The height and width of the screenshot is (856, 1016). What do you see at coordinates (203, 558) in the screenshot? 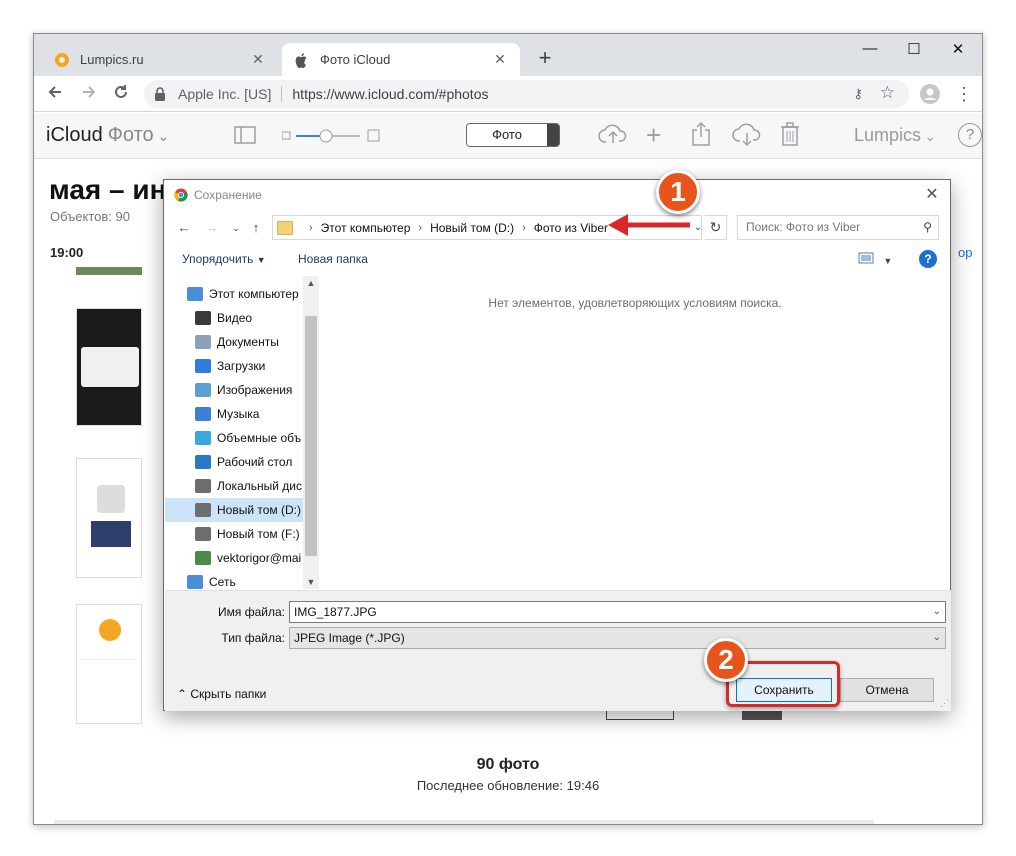
I see `user-icon` at bounding box center [203, 558].